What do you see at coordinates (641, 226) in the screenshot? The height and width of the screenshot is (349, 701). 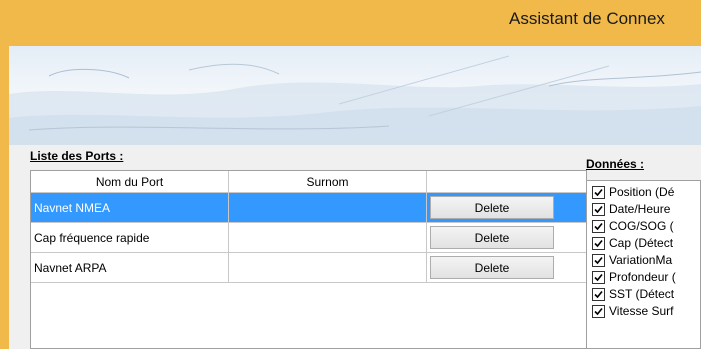 I see `data-item-label: COG/SOG (` at bounding box center [641, 226].